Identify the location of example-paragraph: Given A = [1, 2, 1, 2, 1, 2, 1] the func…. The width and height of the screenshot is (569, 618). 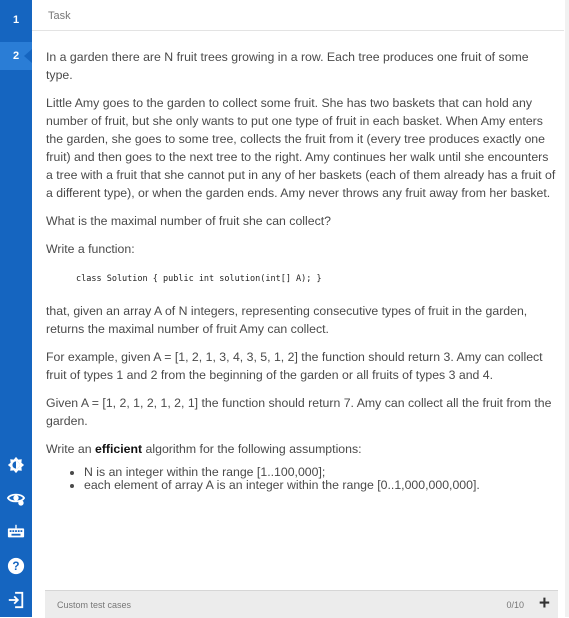
(299, 412).